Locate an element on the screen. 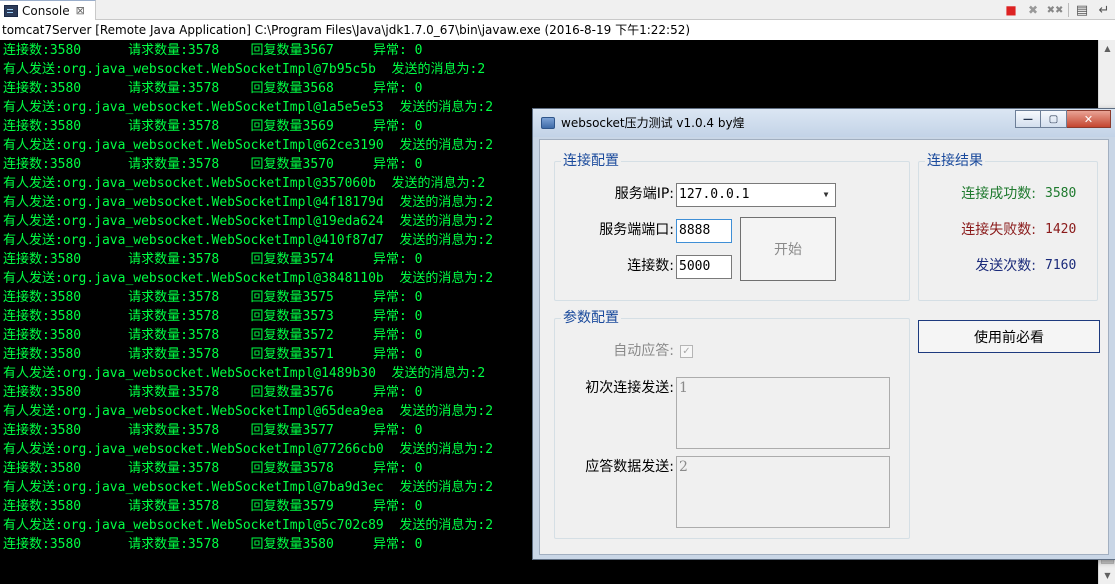  terminate-icon: ■ is located at coordinates (1011, 10).